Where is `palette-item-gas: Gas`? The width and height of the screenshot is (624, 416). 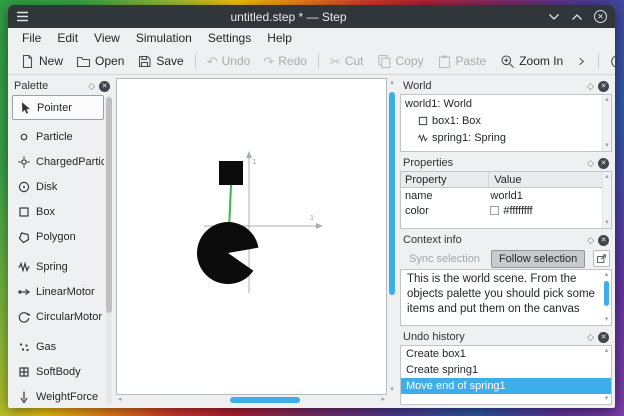
palette-item-gas: Gas is located at coordinates (58, 346).